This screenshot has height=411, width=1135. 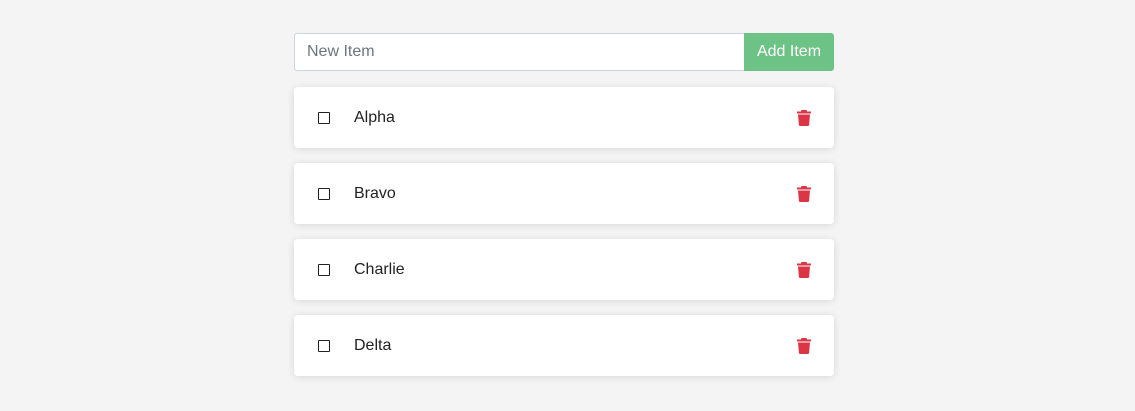 What do you see at coordinates (789, 52) in the screenshot?
I see `add-item-button: Add Item` at bounding box center [789, 52].